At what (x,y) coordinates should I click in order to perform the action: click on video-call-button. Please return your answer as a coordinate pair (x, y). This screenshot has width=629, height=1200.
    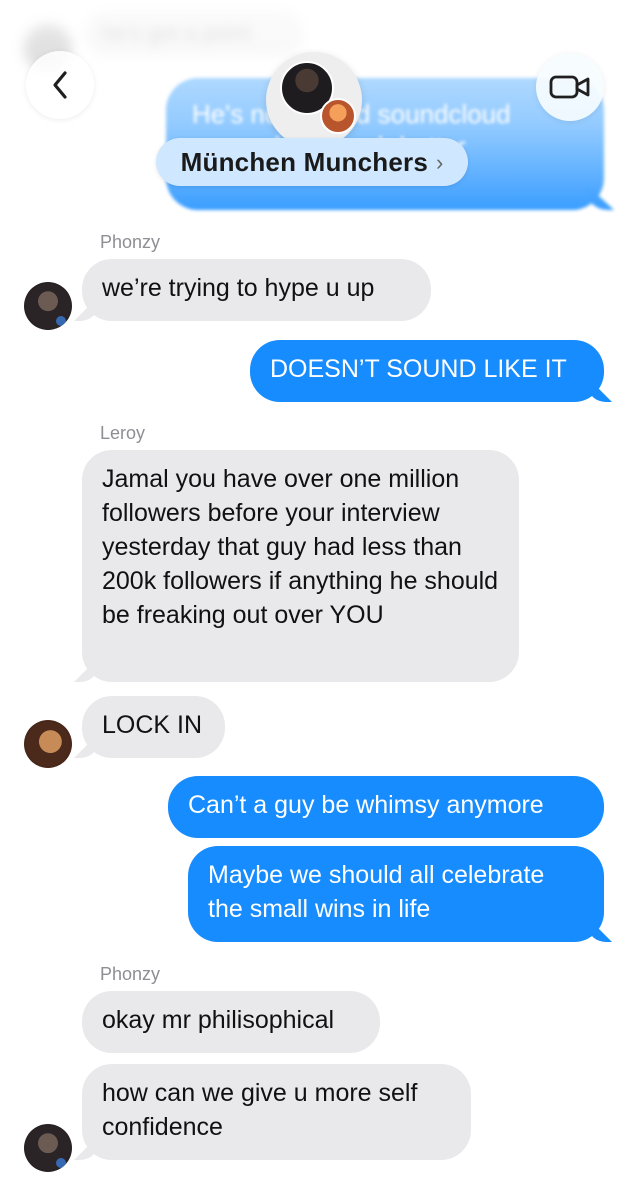
    Looking at the image, I should click on (570, 87).